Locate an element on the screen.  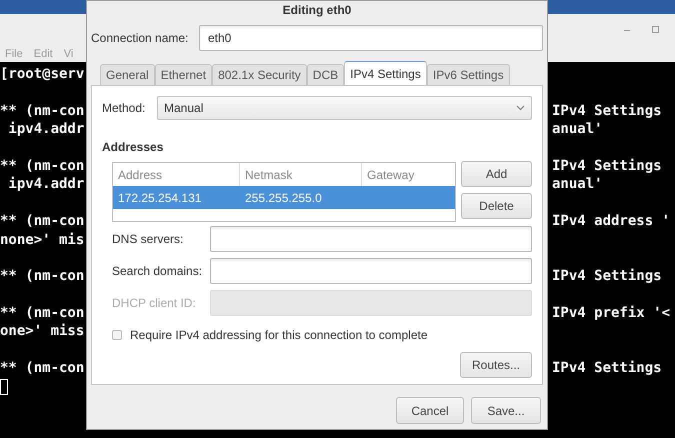
table-cell: 255.255.255.0 is located at coordinates (283, 197).